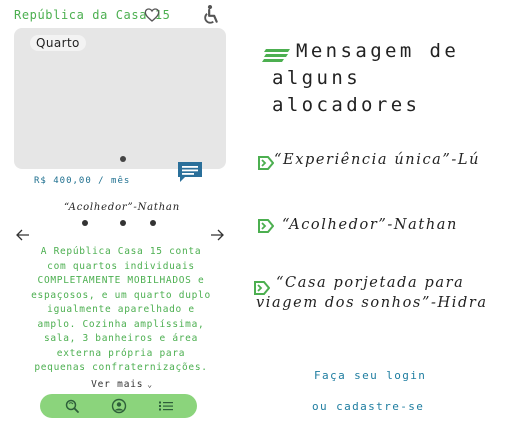 The height and width of the screenshot is (428, 509). I want to click on quote-carousel-dots, so click(120, 224).